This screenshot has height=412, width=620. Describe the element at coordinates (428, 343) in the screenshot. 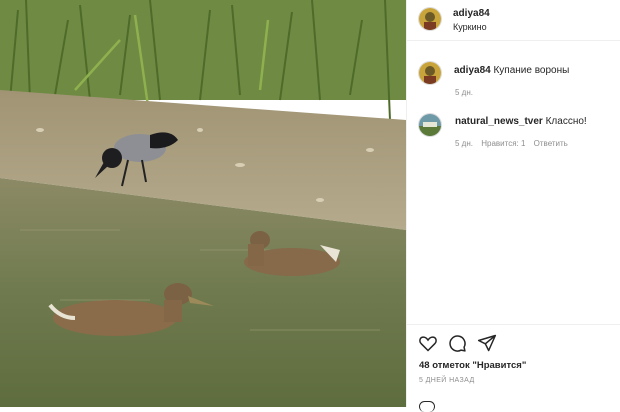

I see `heart-icon` at that location.